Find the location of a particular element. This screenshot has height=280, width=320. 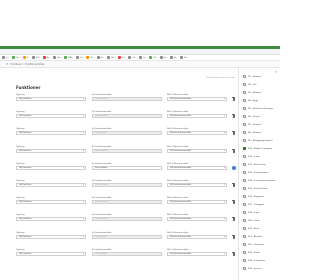

sidebar-checkbox-item: N6 - Projekt is located at coordinates (251, 116).